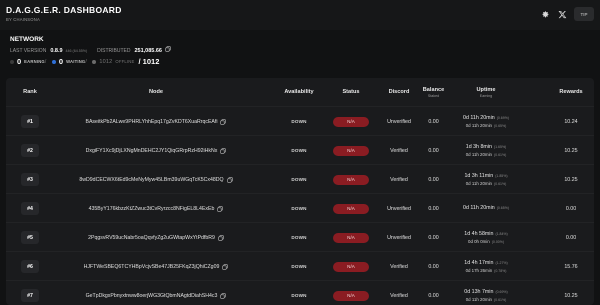  I want to click on rank-badge: #7, so click(30, 295).